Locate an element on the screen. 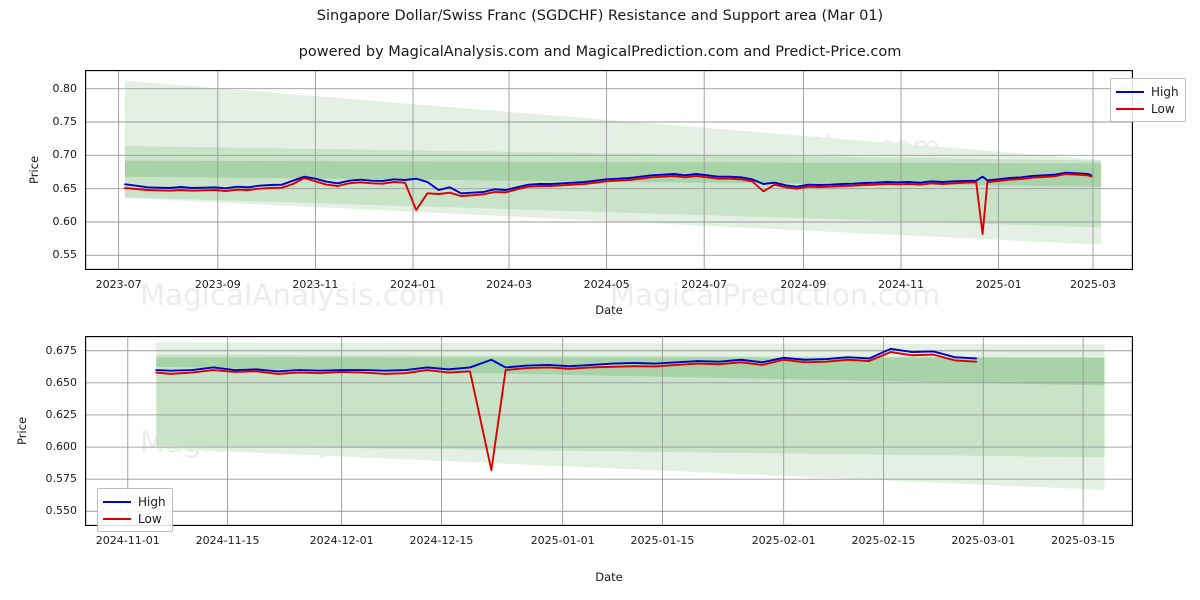 The image size is (1200, 600). x-tick-label: 2024-11-01 is located at coordinates (127, 540).